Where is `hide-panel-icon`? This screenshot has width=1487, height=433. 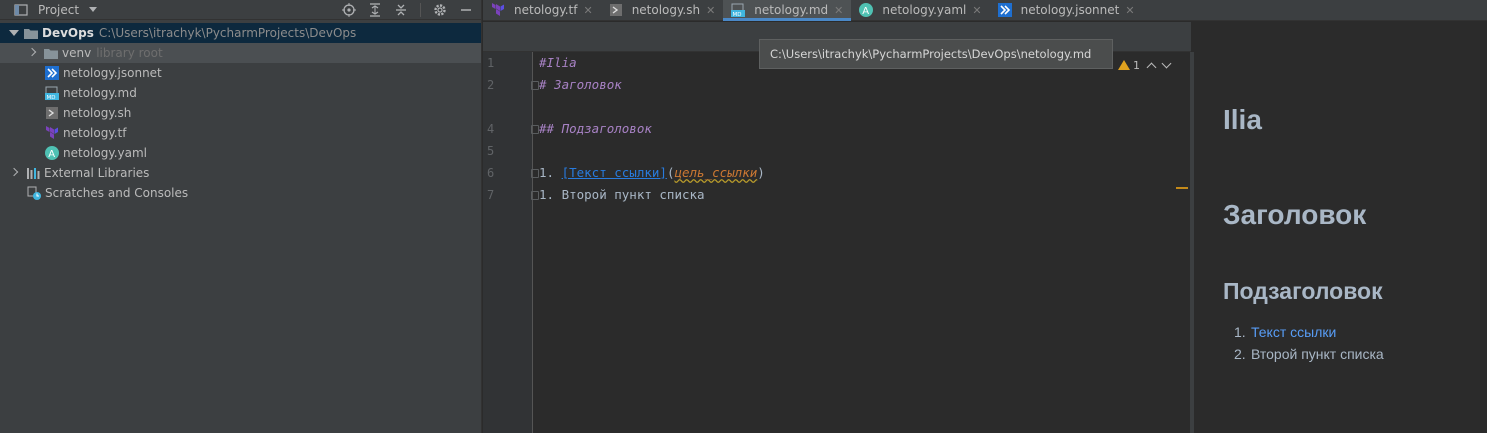
hide-panel-icon is located at coordinates (466, 10).